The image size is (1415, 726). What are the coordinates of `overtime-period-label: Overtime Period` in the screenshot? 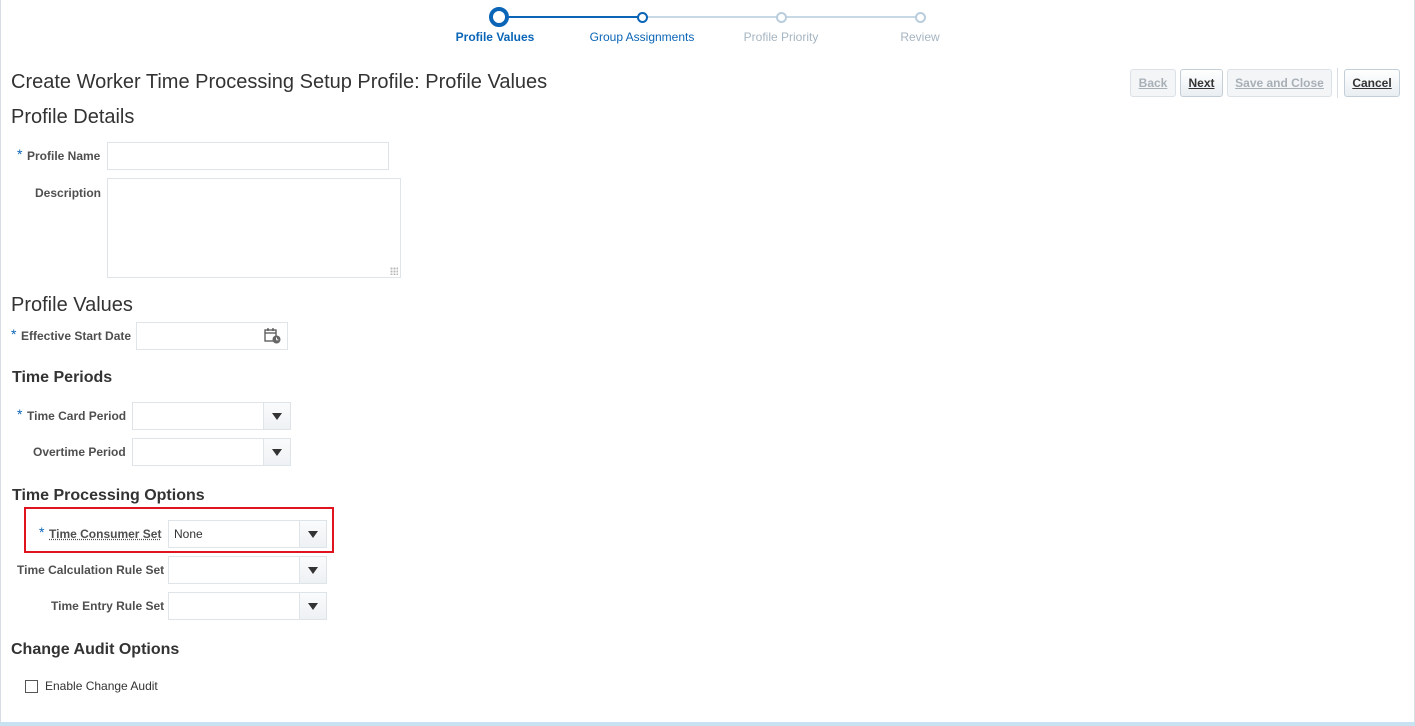 It's located at (79, 452).